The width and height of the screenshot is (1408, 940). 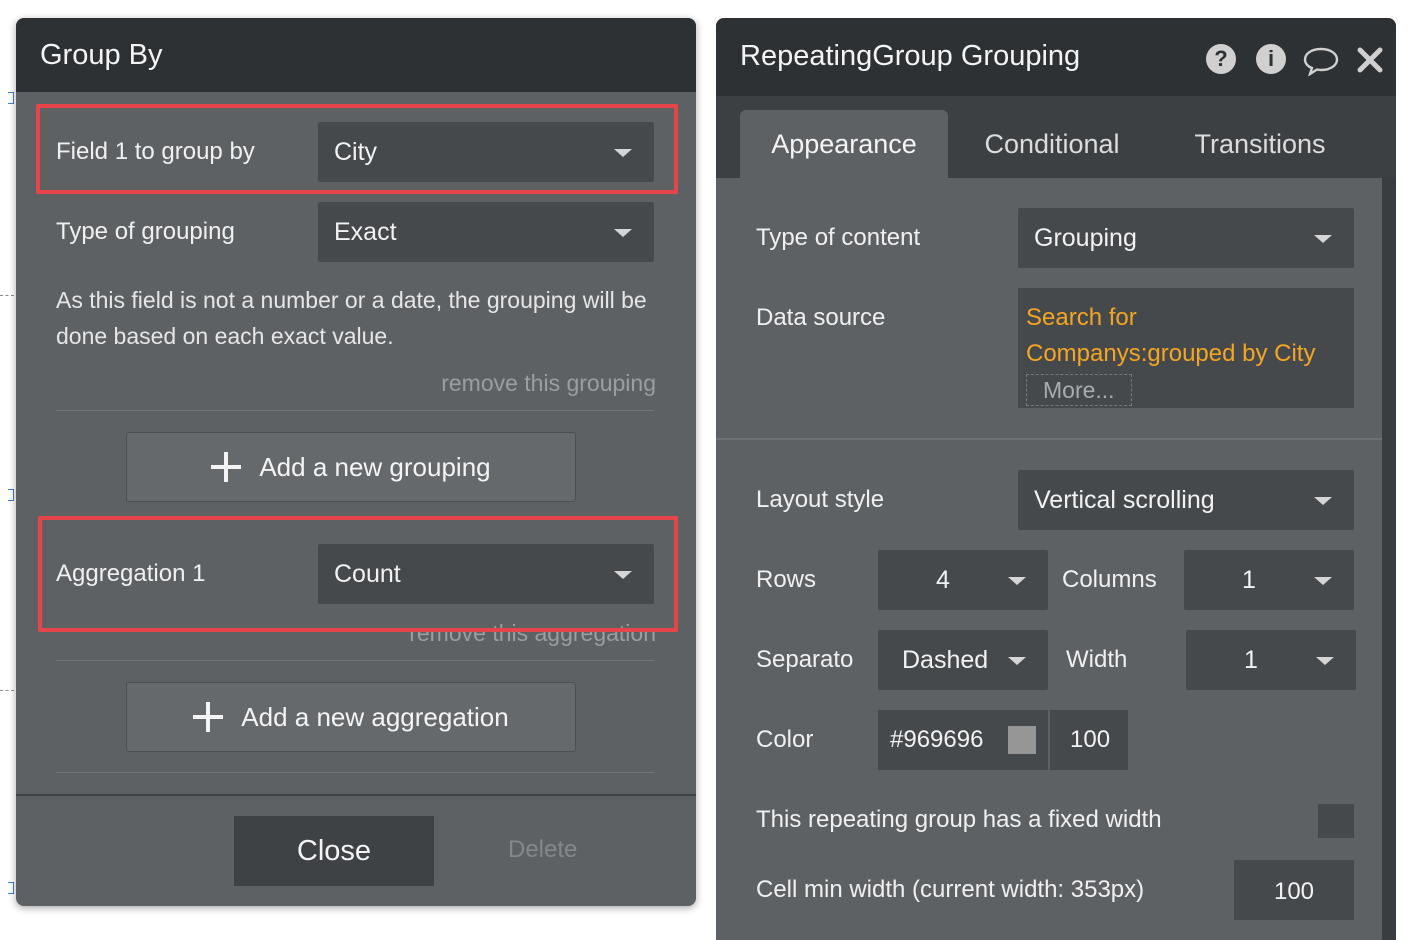 I want to click on editor-title: RepeatingGroup Grouping, so click(x=910, y=56).